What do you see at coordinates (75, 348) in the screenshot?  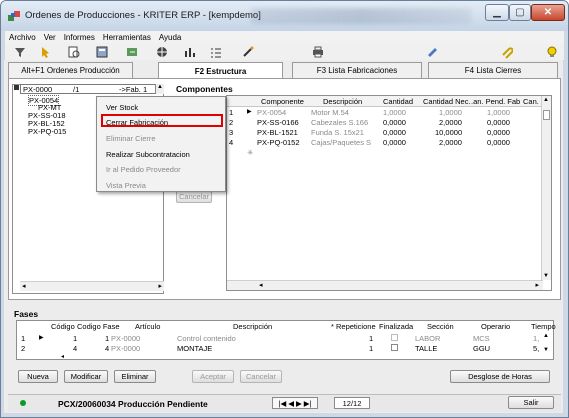 I see `table-cell-code: 4` at bounding box center [75, 348].